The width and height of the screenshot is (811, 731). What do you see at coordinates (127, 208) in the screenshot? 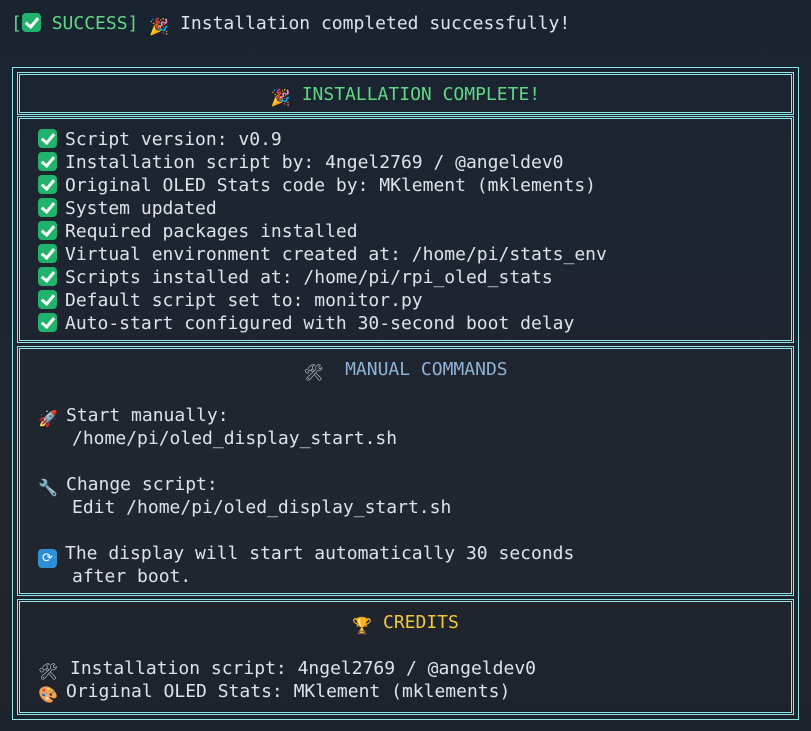
I see `summary-item: System updated` at bounding box center [127, 208].